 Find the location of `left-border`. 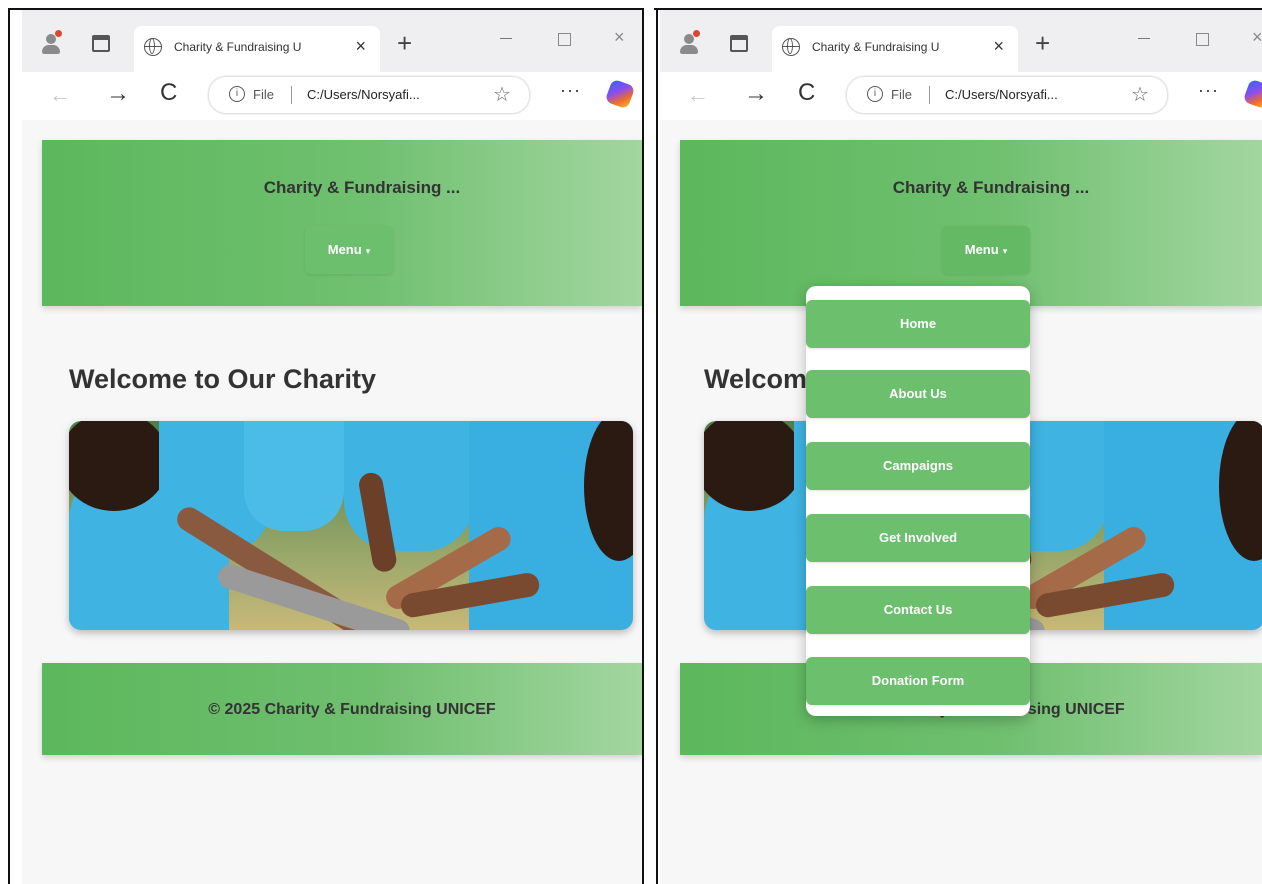

left-border is located at coordinates (9, 446).